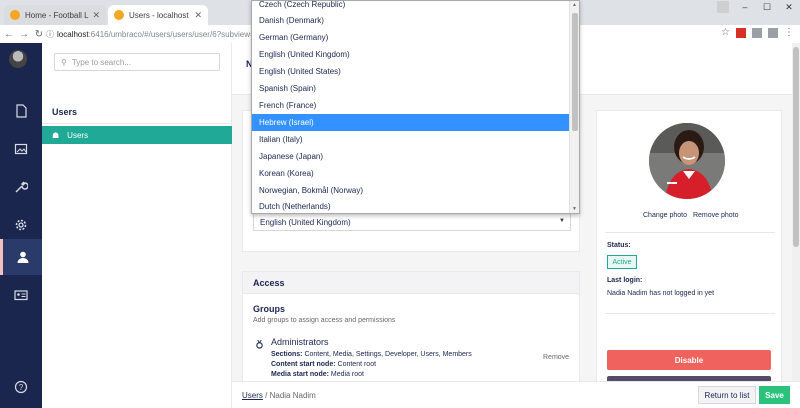 This screenshot has height=408, width=800. What do you see at coordinates (723, 7) in the screenshot?
I see `profile-icon` at bounding box center [723, 7].